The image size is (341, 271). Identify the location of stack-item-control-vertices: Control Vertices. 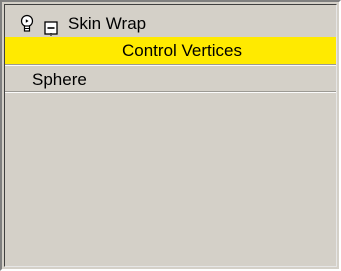
(170, 50).